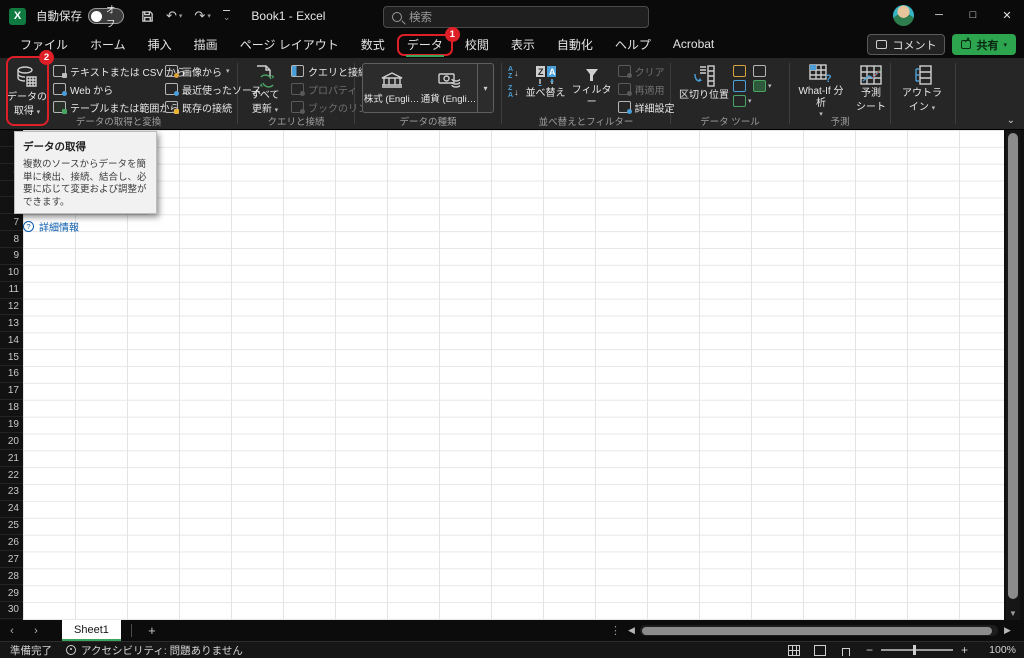 Image resolution: width=1024 pixels, height=658 pixels. Describe the element at coordinates (513, 92) in the screenshot. I see `sort-descending-button: Z A ↓` at that location.